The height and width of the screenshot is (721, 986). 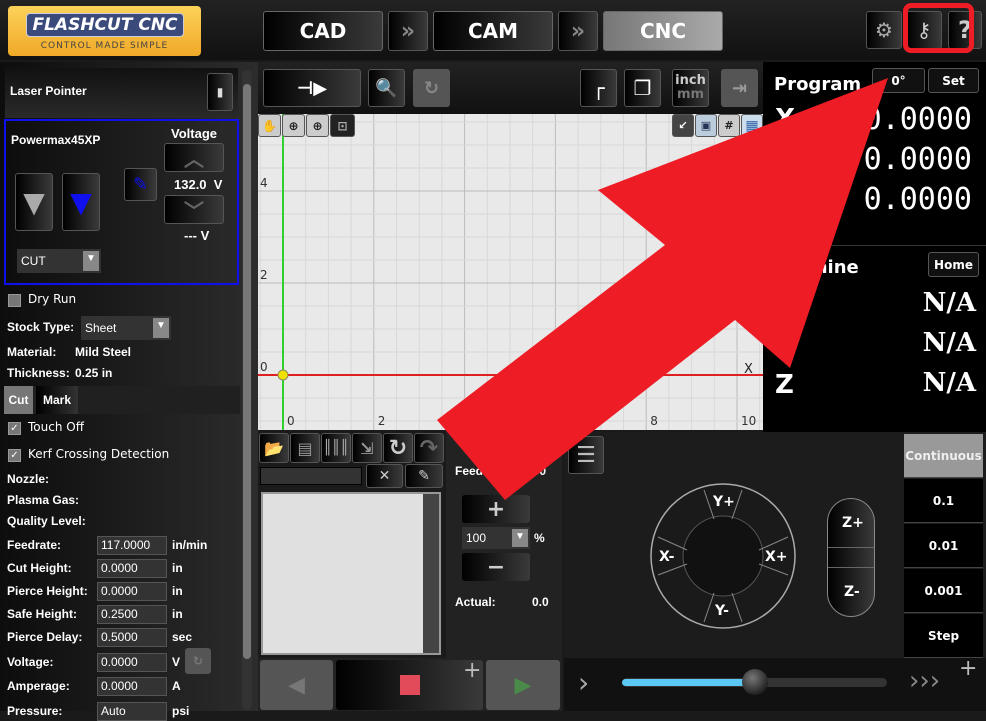 I want to click on param-input: 117.0000, so click(x=132, y=545).